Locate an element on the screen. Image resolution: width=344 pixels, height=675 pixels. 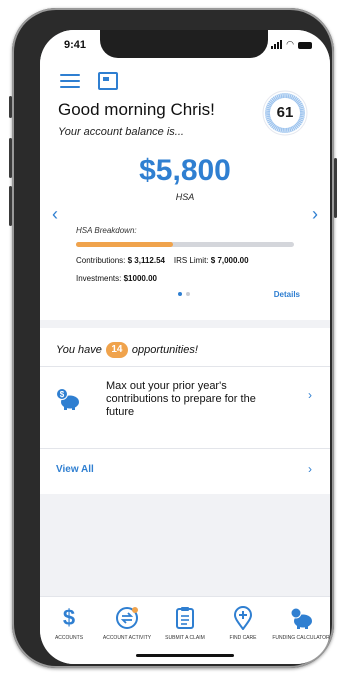
investments-row: Investments: $1000.00 is located at coordinates (116, 278).